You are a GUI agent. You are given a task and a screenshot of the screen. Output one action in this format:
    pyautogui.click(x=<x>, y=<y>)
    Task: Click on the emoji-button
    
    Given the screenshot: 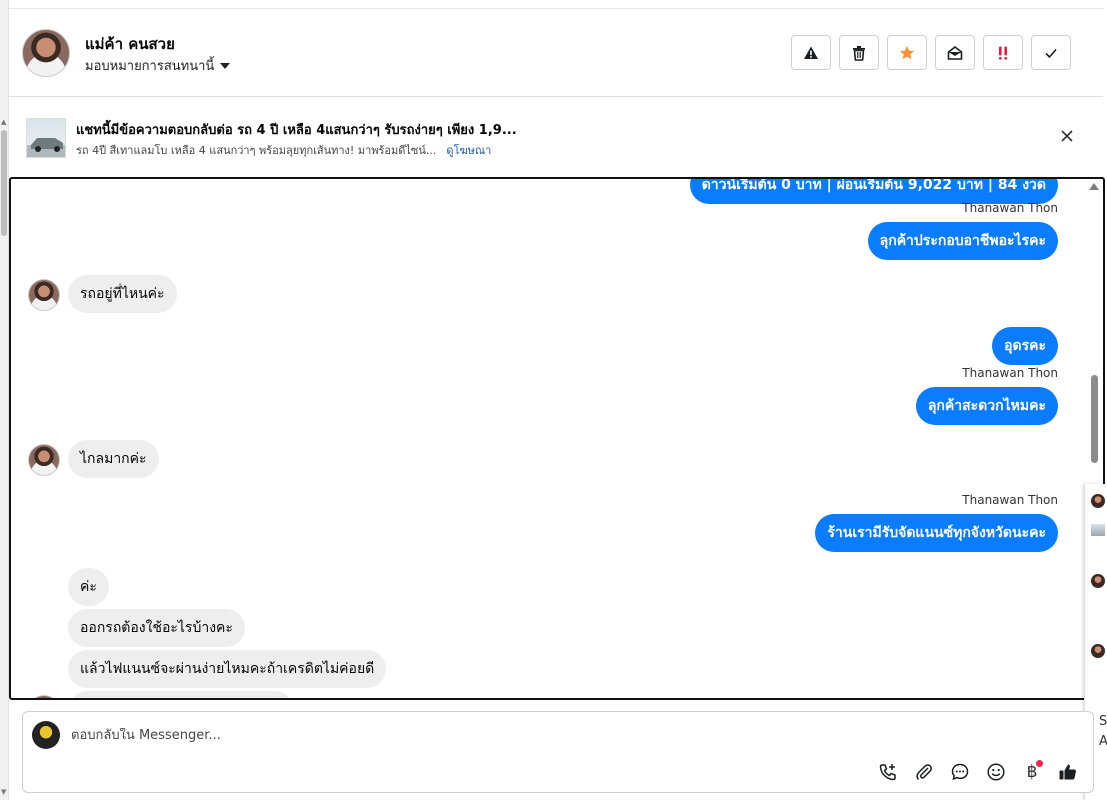 What is the action you would take?
    pyautogui.click(x=996, y=772)
    